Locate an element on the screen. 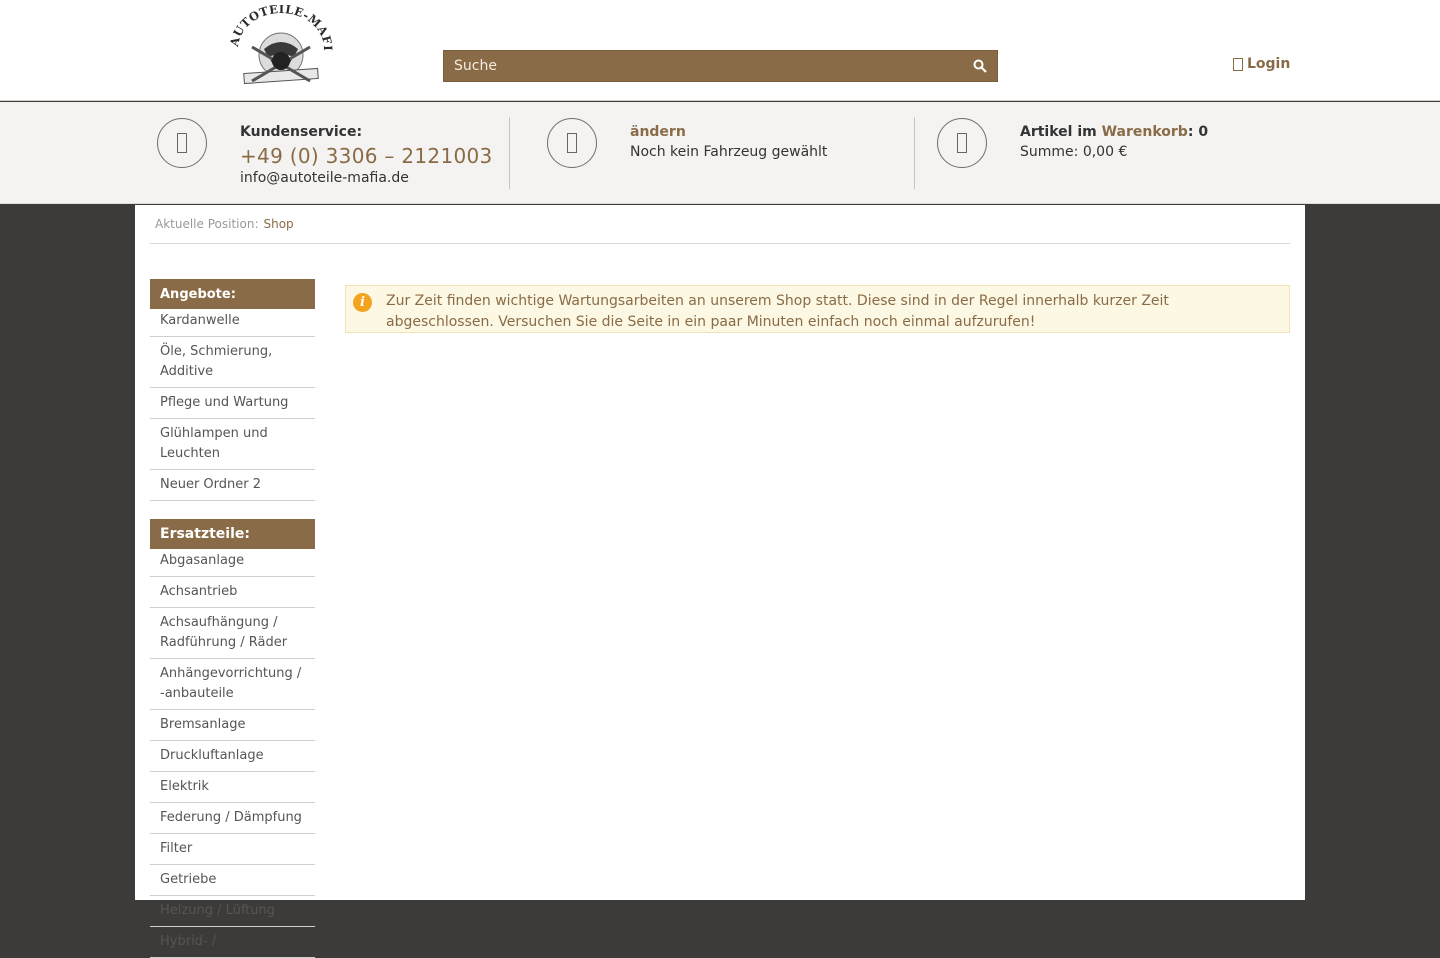  sidebar-item: Achsaufhängung / Radführung / Räder is located at coordinates (232, 633).